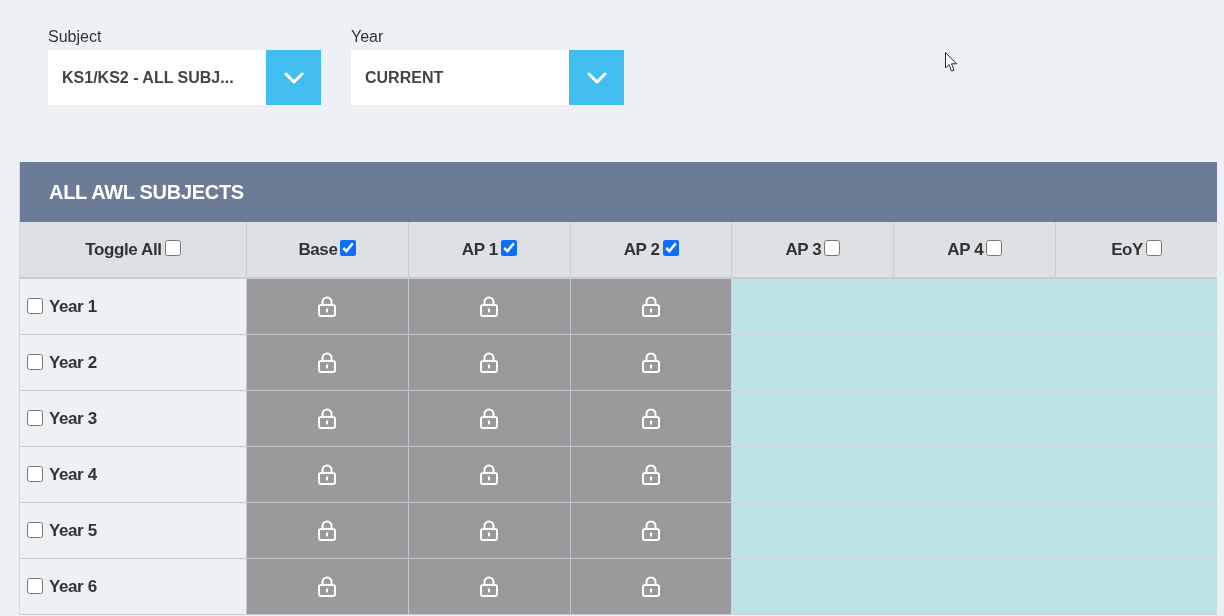 This screenshot has height=616, width=1224. What do you see at coordinates (318, 249) in the screenshot?
I see `column-label: Base` at bounding box center [318, 249].